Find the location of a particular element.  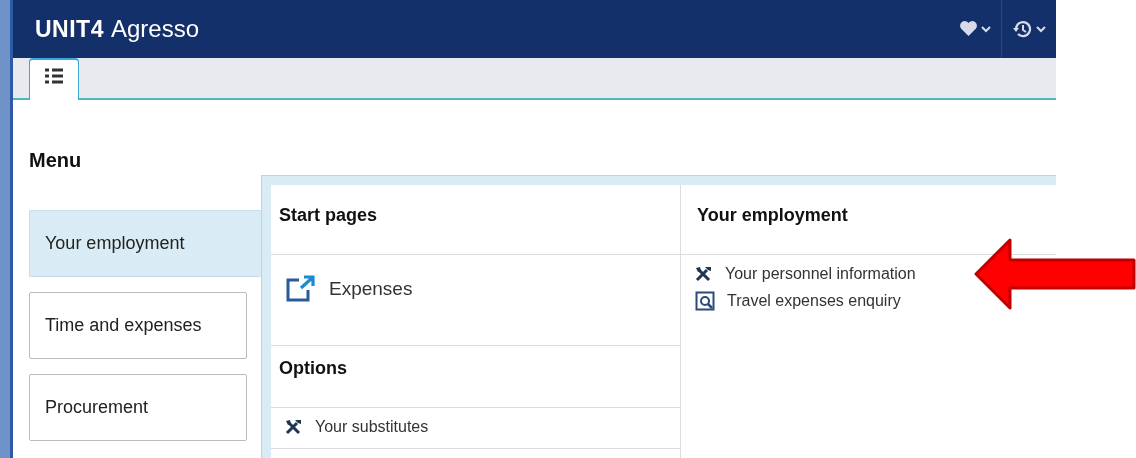

menu-link: Travel expenses enquiry is located at coordinates (791, 301).